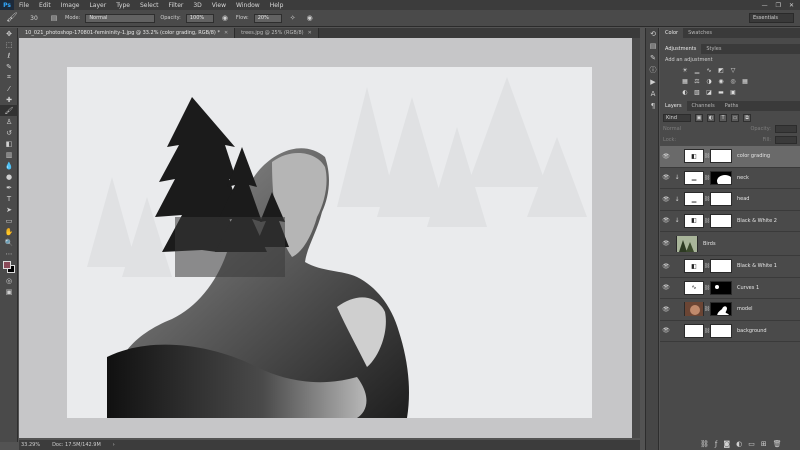 This screenshot has width=800, height=450. I want to click on close-icon: ✕, so click(791, 5).